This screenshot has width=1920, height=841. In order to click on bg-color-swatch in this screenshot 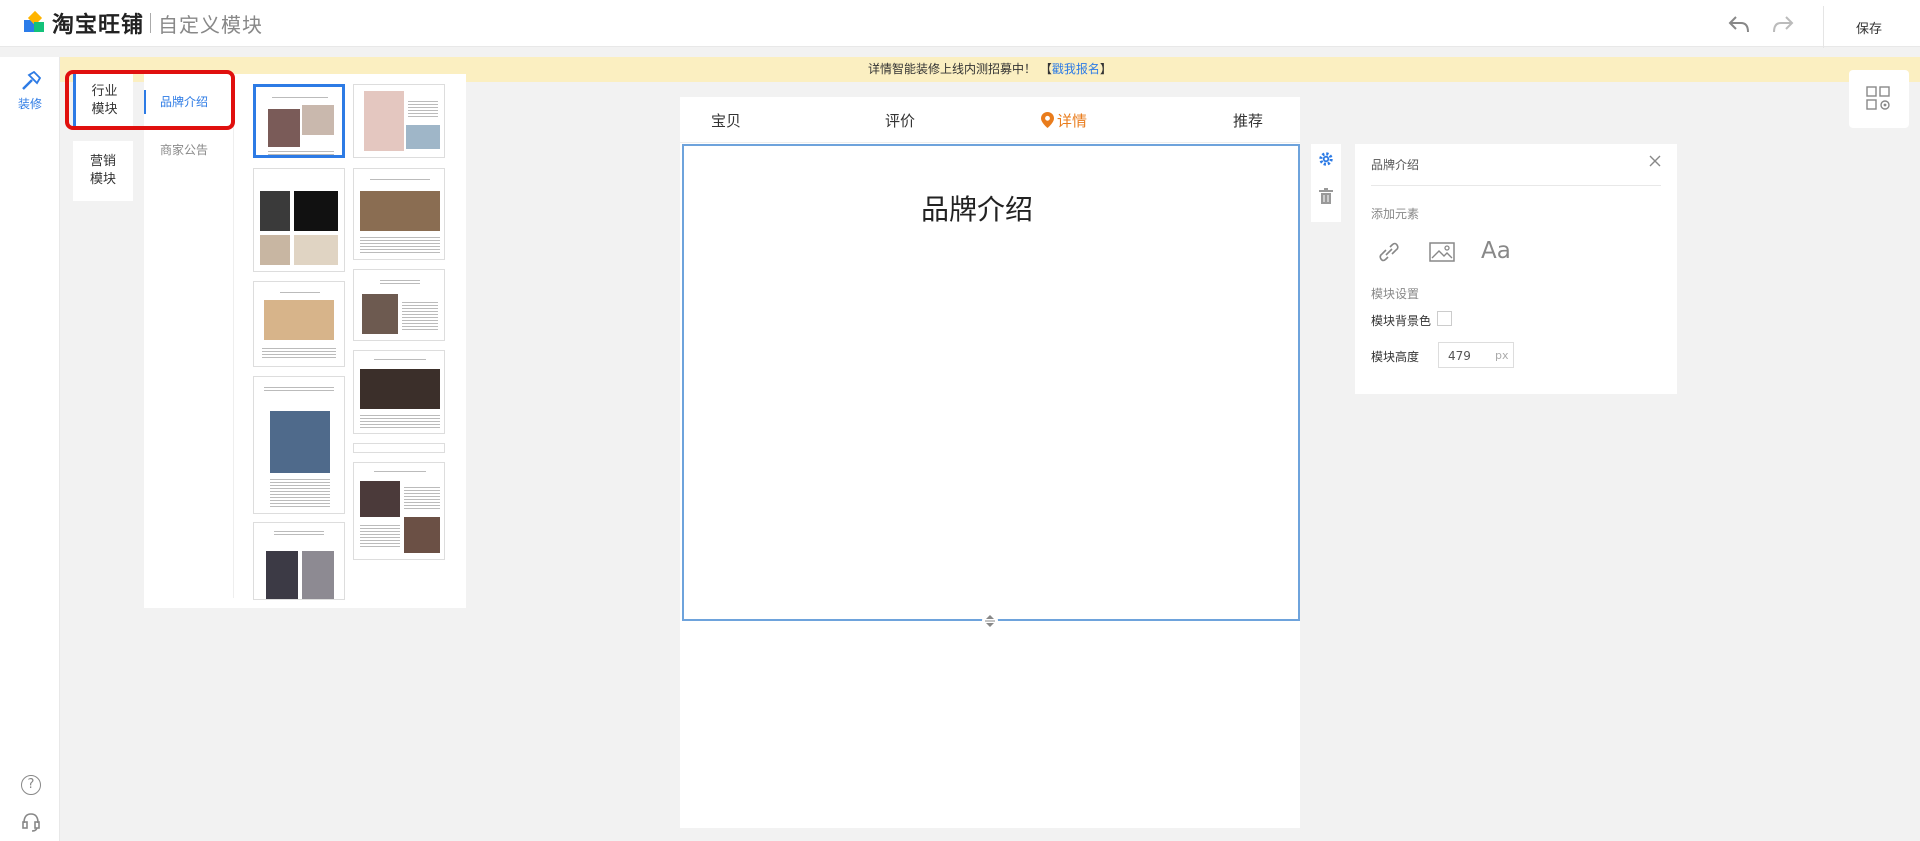, I will do `click(1444, 318)`.